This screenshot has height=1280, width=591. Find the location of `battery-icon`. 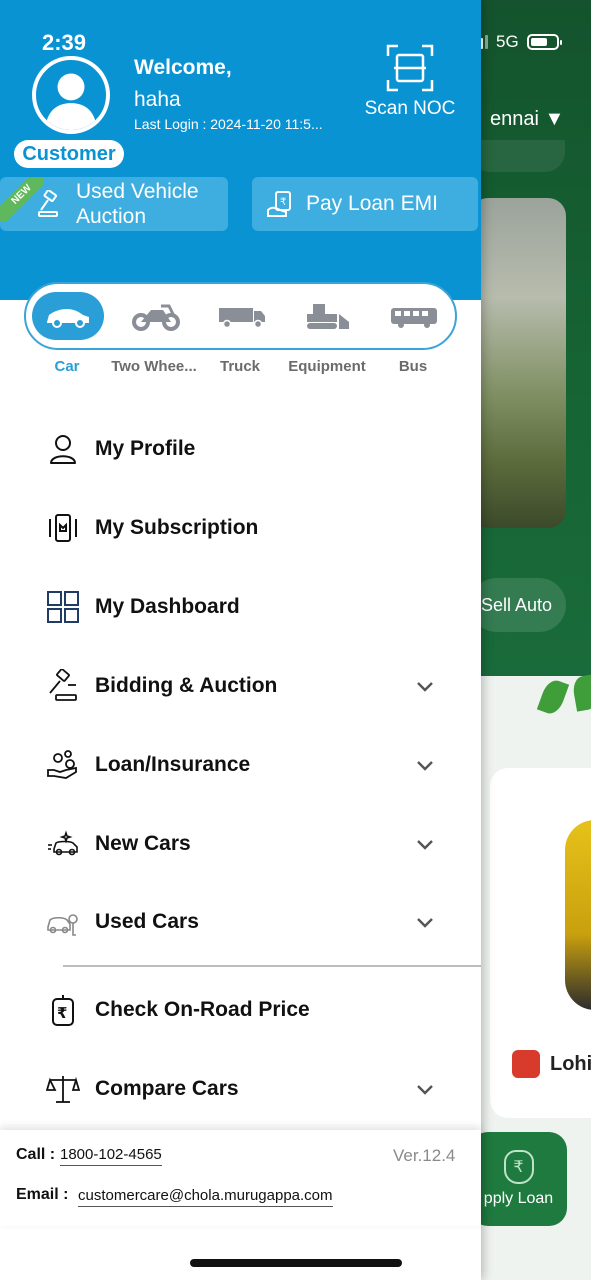

battery-icon is located at coordinates (544, 42).